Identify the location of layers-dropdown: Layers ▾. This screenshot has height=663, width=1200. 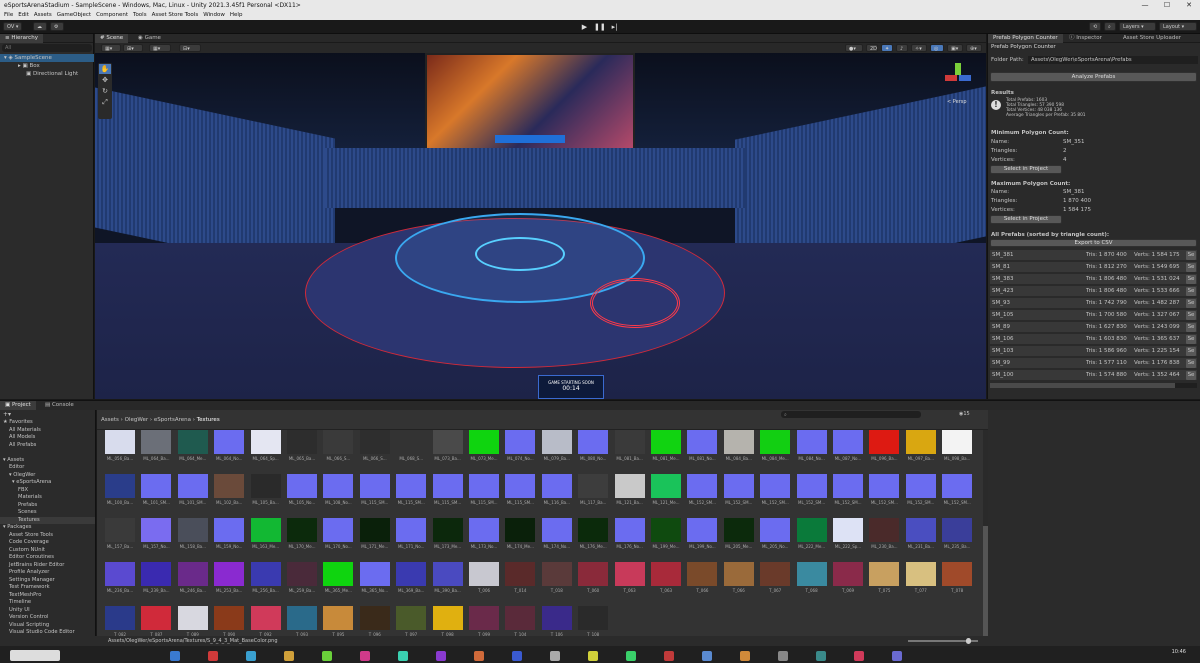
(1137, 26).